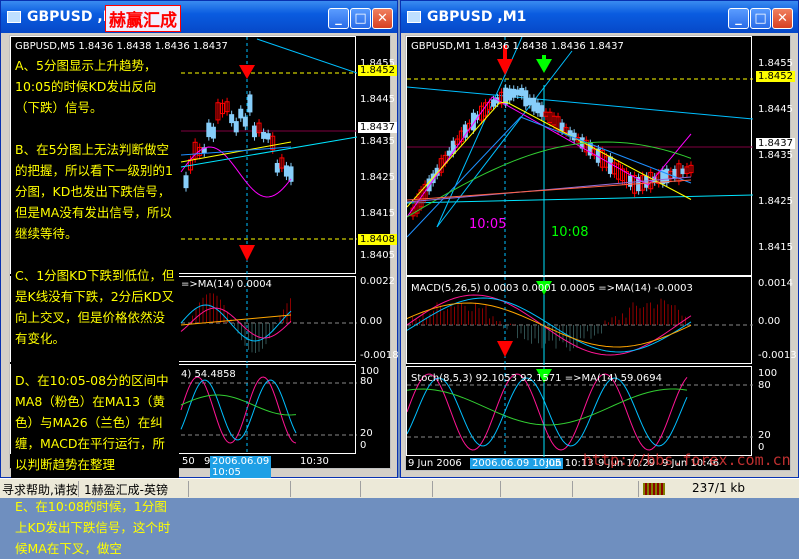 This screenshot has width=799, height=559. Describe the element at coordinates (477, 17) in the screenshot. I see `right-window-title: GBPUSD ,M1` at that location.